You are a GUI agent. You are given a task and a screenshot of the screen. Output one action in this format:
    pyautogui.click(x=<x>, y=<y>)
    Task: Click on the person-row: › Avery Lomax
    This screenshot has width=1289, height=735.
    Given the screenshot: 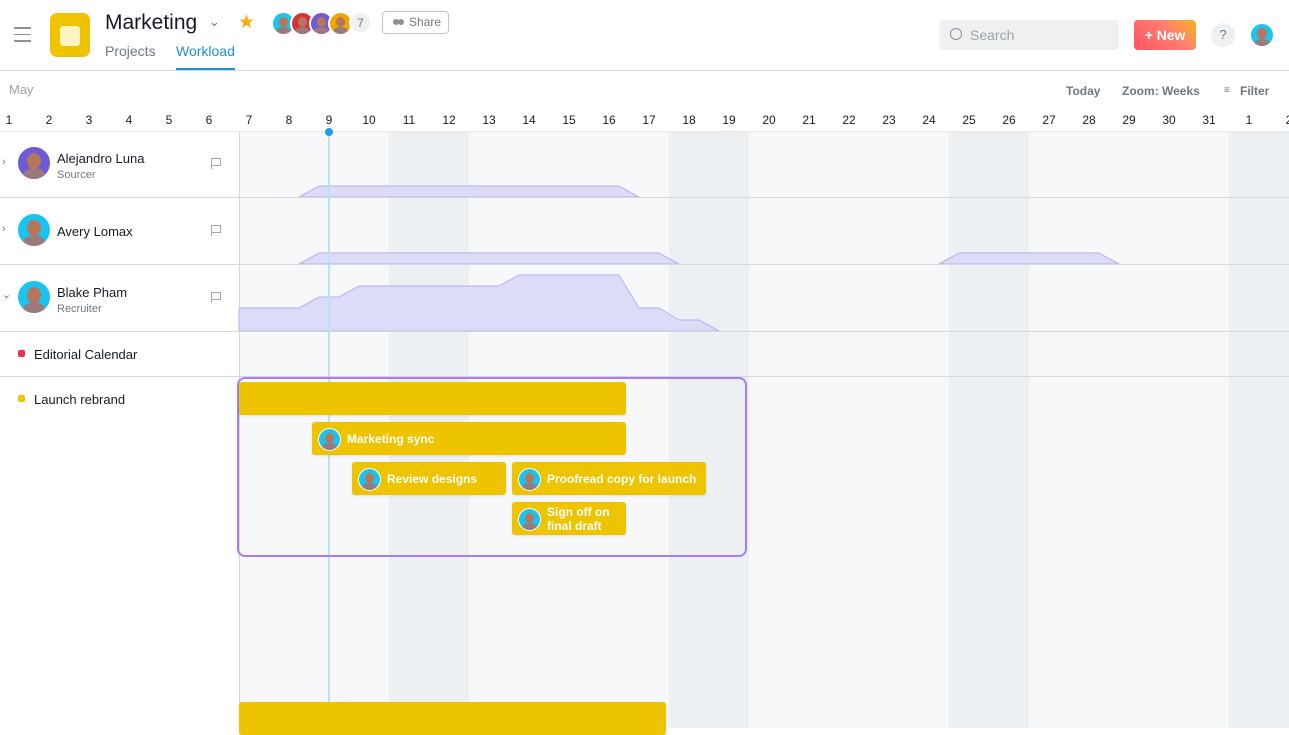 What is the action you would take?
    pyautogui.click(x=119, y=231)
    